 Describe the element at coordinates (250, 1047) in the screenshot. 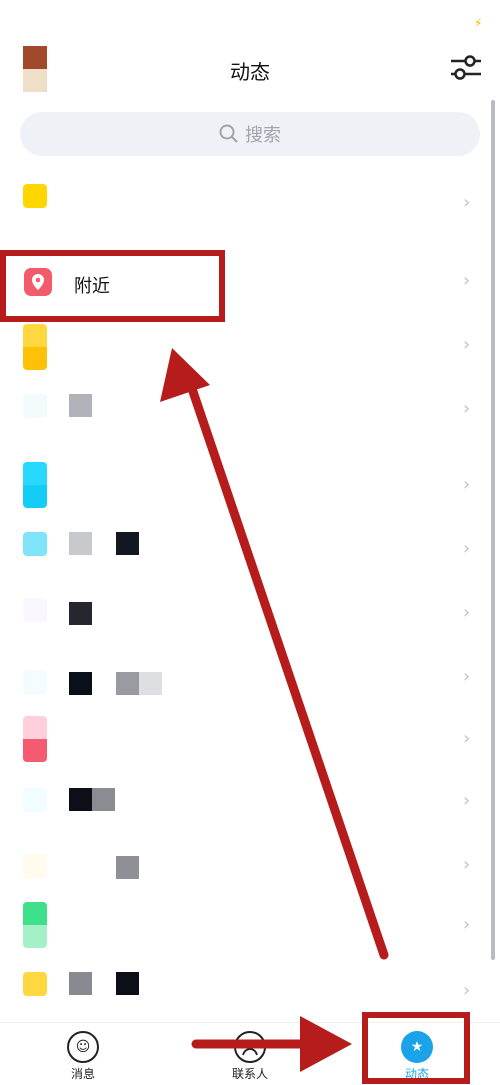

I see `contacts-person-icon` at that location.